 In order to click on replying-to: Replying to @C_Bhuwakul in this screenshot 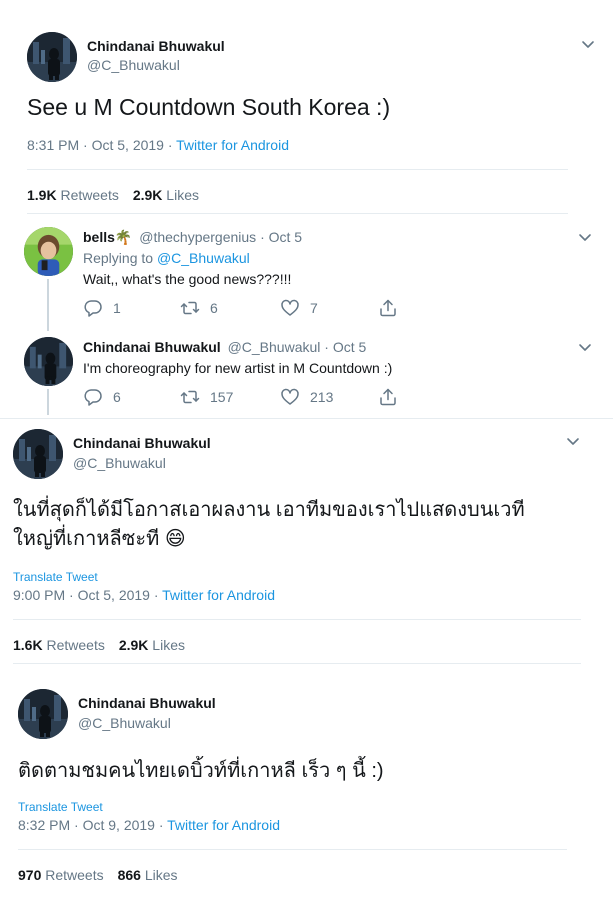, I will do `click(166, 258)`.